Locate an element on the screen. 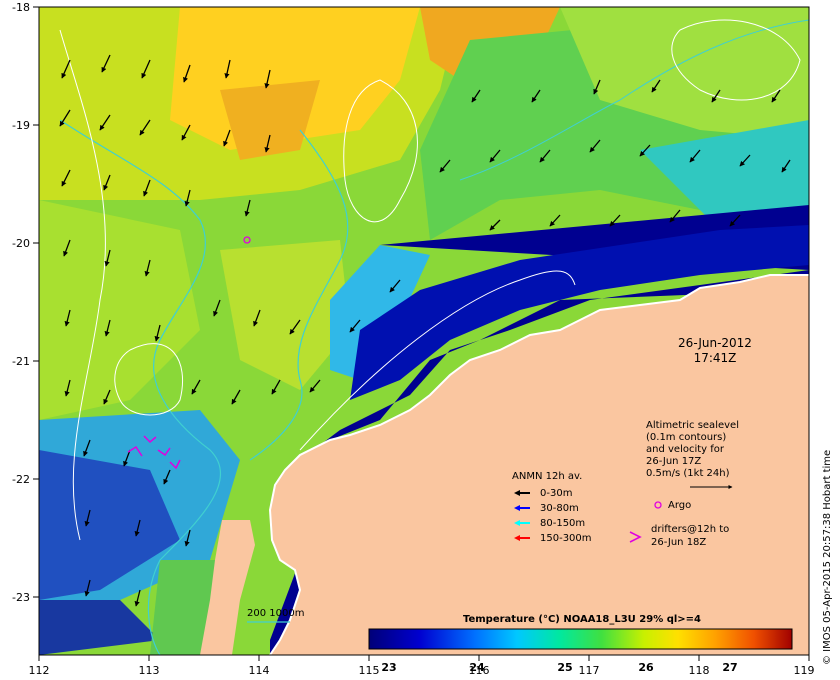  lat-tick-label: -18 is located at coordinates (21, 7).